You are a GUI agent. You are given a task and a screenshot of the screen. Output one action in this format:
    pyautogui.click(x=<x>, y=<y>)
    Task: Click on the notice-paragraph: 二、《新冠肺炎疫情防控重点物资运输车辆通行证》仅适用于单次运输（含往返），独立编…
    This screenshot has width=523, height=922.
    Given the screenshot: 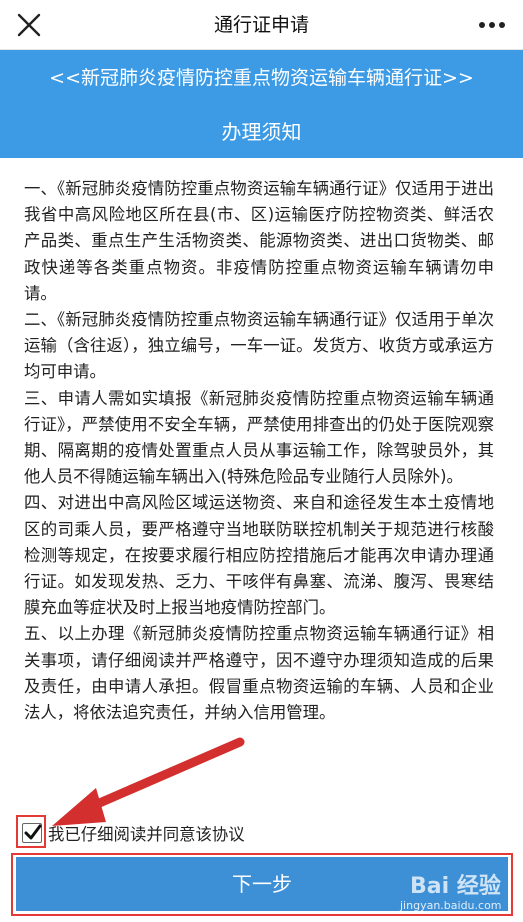 What is the action you would take?
    pyautogui.click(x=259, y=346)
    